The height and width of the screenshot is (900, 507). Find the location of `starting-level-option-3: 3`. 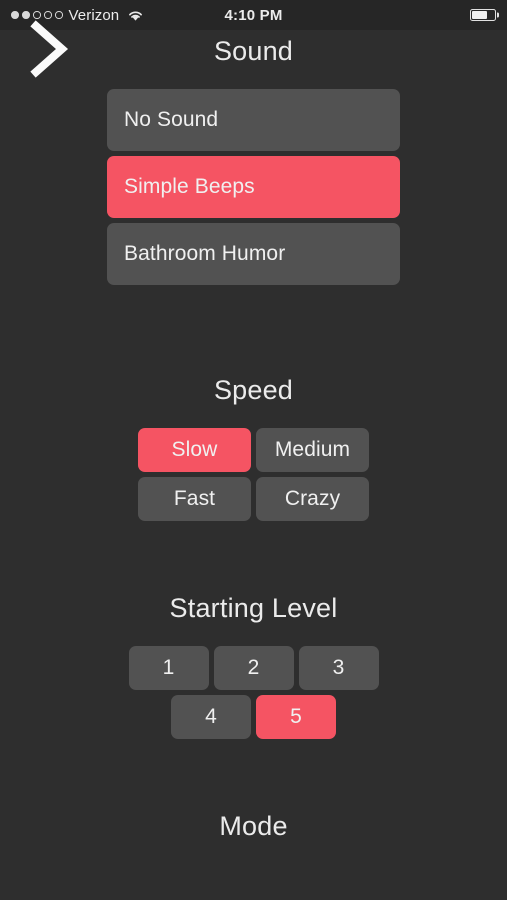

starting-level-option-3: 3 is located at coordinates (338, 668).